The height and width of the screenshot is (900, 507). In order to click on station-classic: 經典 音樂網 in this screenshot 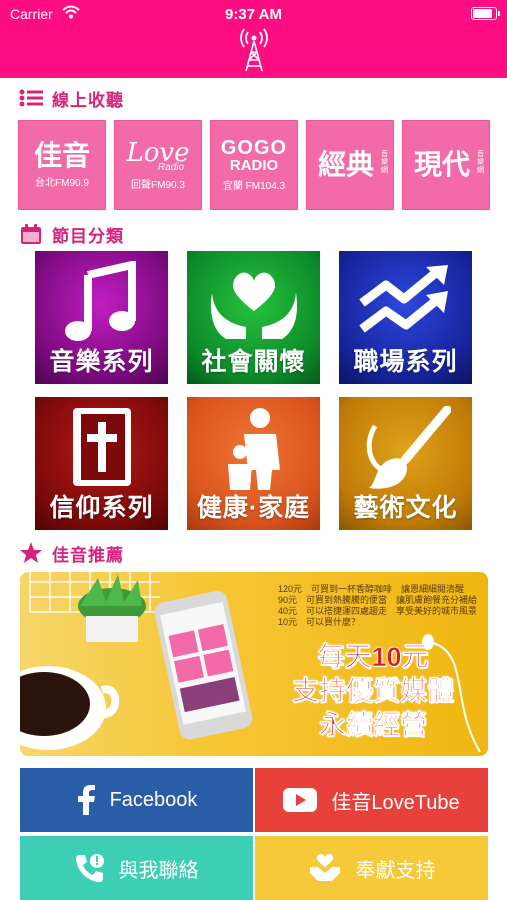, I will do `click(350, 165)`.